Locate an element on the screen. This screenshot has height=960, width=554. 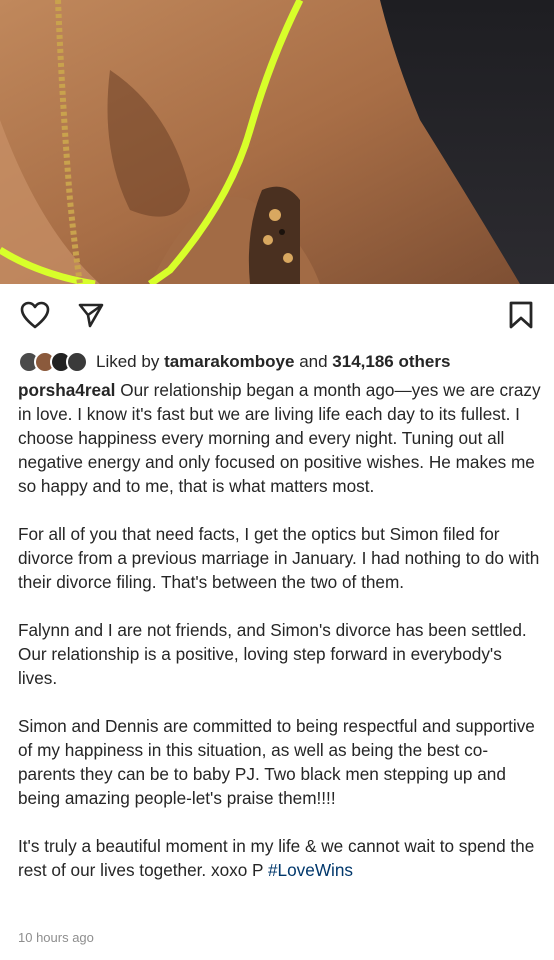
avatar is located at coordinates (77, 362).